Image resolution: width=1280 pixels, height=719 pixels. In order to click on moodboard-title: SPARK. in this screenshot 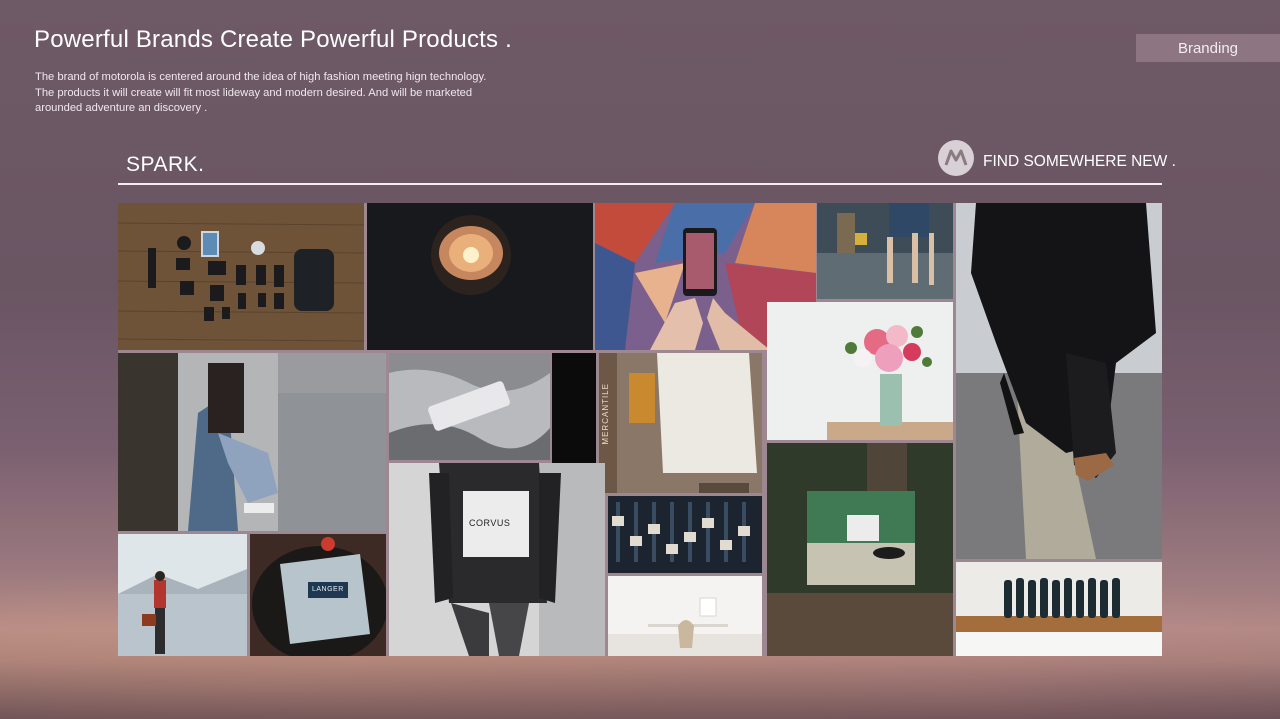, I will do `click(165, 164)`.